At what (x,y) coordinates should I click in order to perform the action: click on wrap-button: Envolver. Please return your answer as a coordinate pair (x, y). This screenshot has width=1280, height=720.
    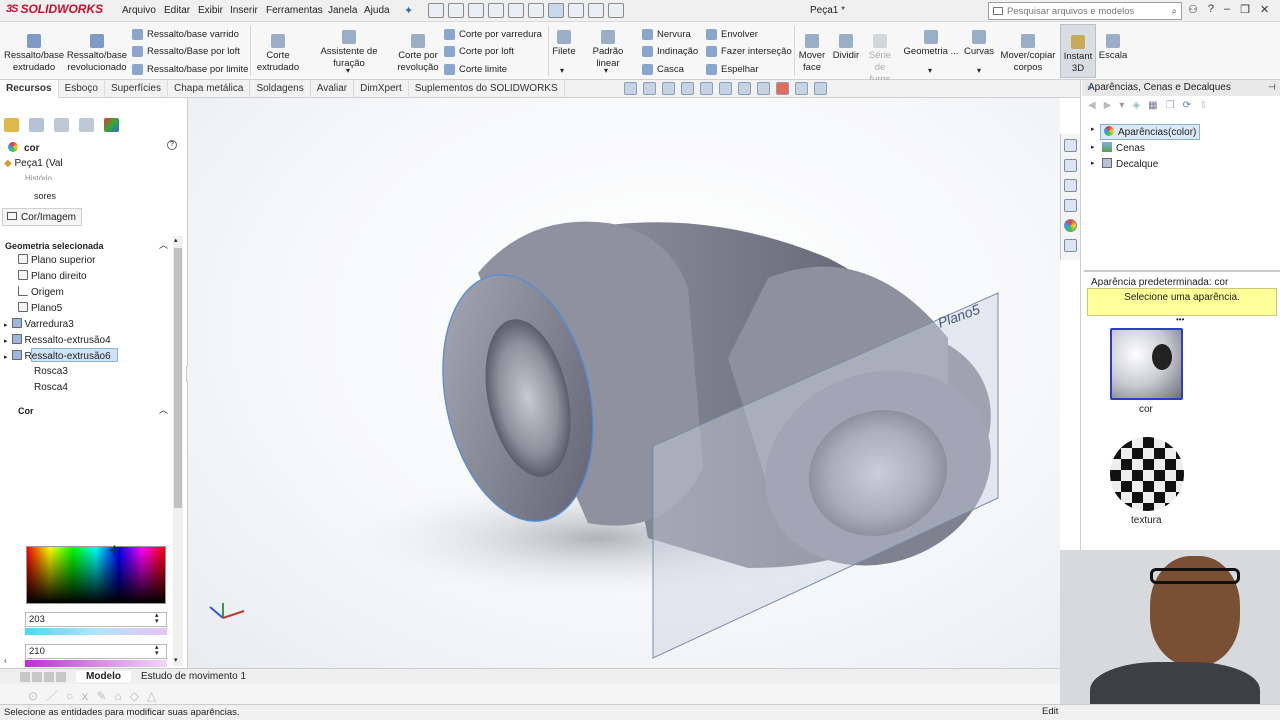
    Looking at the image, I should click on (732, 34).